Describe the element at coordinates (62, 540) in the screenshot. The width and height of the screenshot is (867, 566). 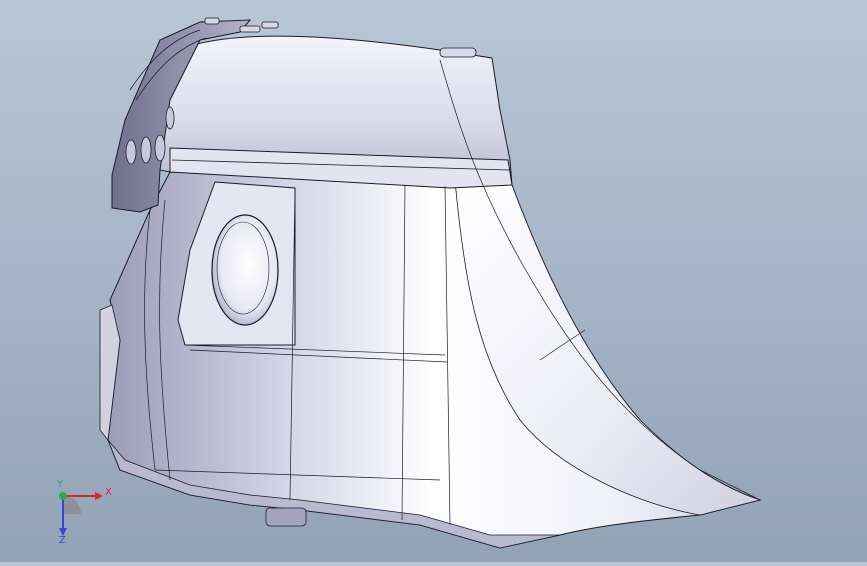
I see `z-axis-label: Z` at that location.